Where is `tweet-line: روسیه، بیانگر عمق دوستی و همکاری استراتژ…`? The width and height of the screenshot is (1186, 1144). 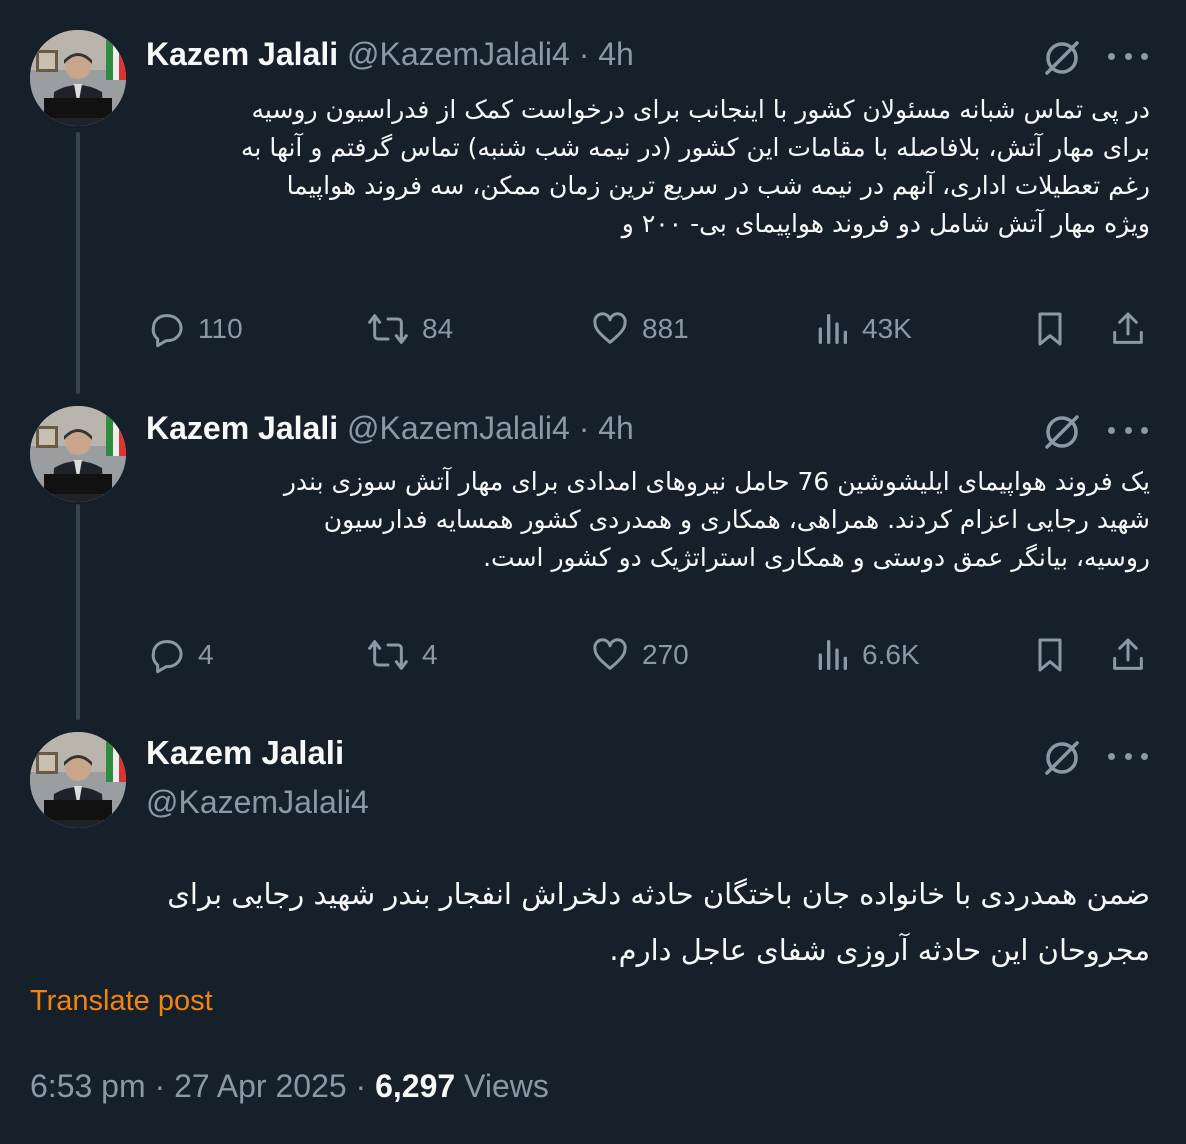
tweet-line: روسیه، بیانگر عمق دوستی و همکاری استراتژ… is located at coordinates (816, 557).